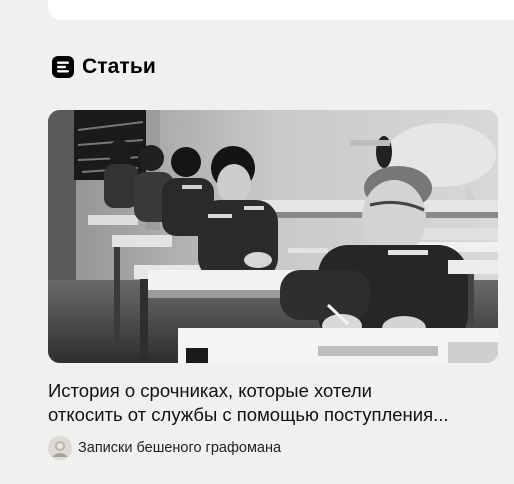 Image resolution: width=514 pixels, height=484 pixels. Describe the element at coordinates (60, 448) in the screenshot. I see `author-avatar` at that location.